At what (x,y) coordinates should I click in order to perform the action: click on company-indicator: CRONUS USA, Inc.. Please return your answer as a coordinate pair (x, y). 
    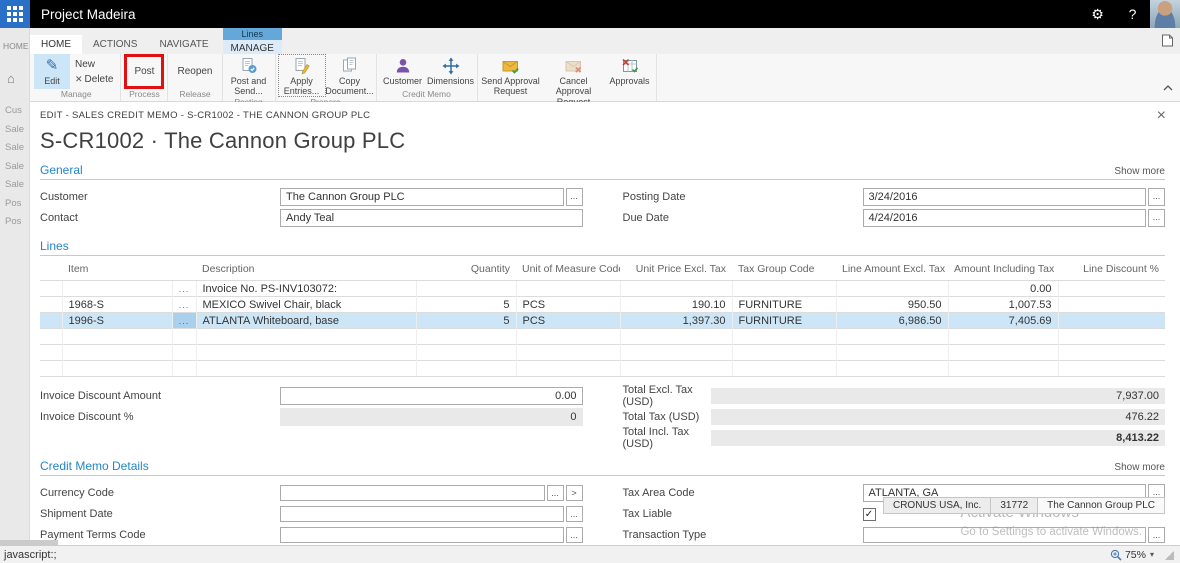
    Looking at the image, I should click on (937, 505).